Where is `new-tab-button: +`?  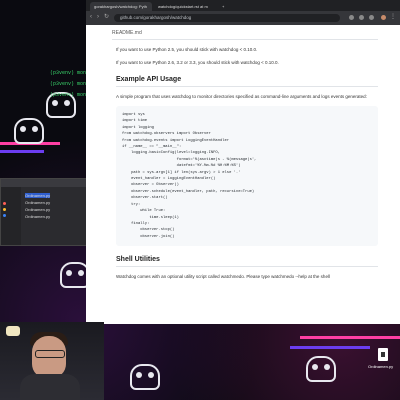
new-tab-button: + is located at coordinates (222, 6).